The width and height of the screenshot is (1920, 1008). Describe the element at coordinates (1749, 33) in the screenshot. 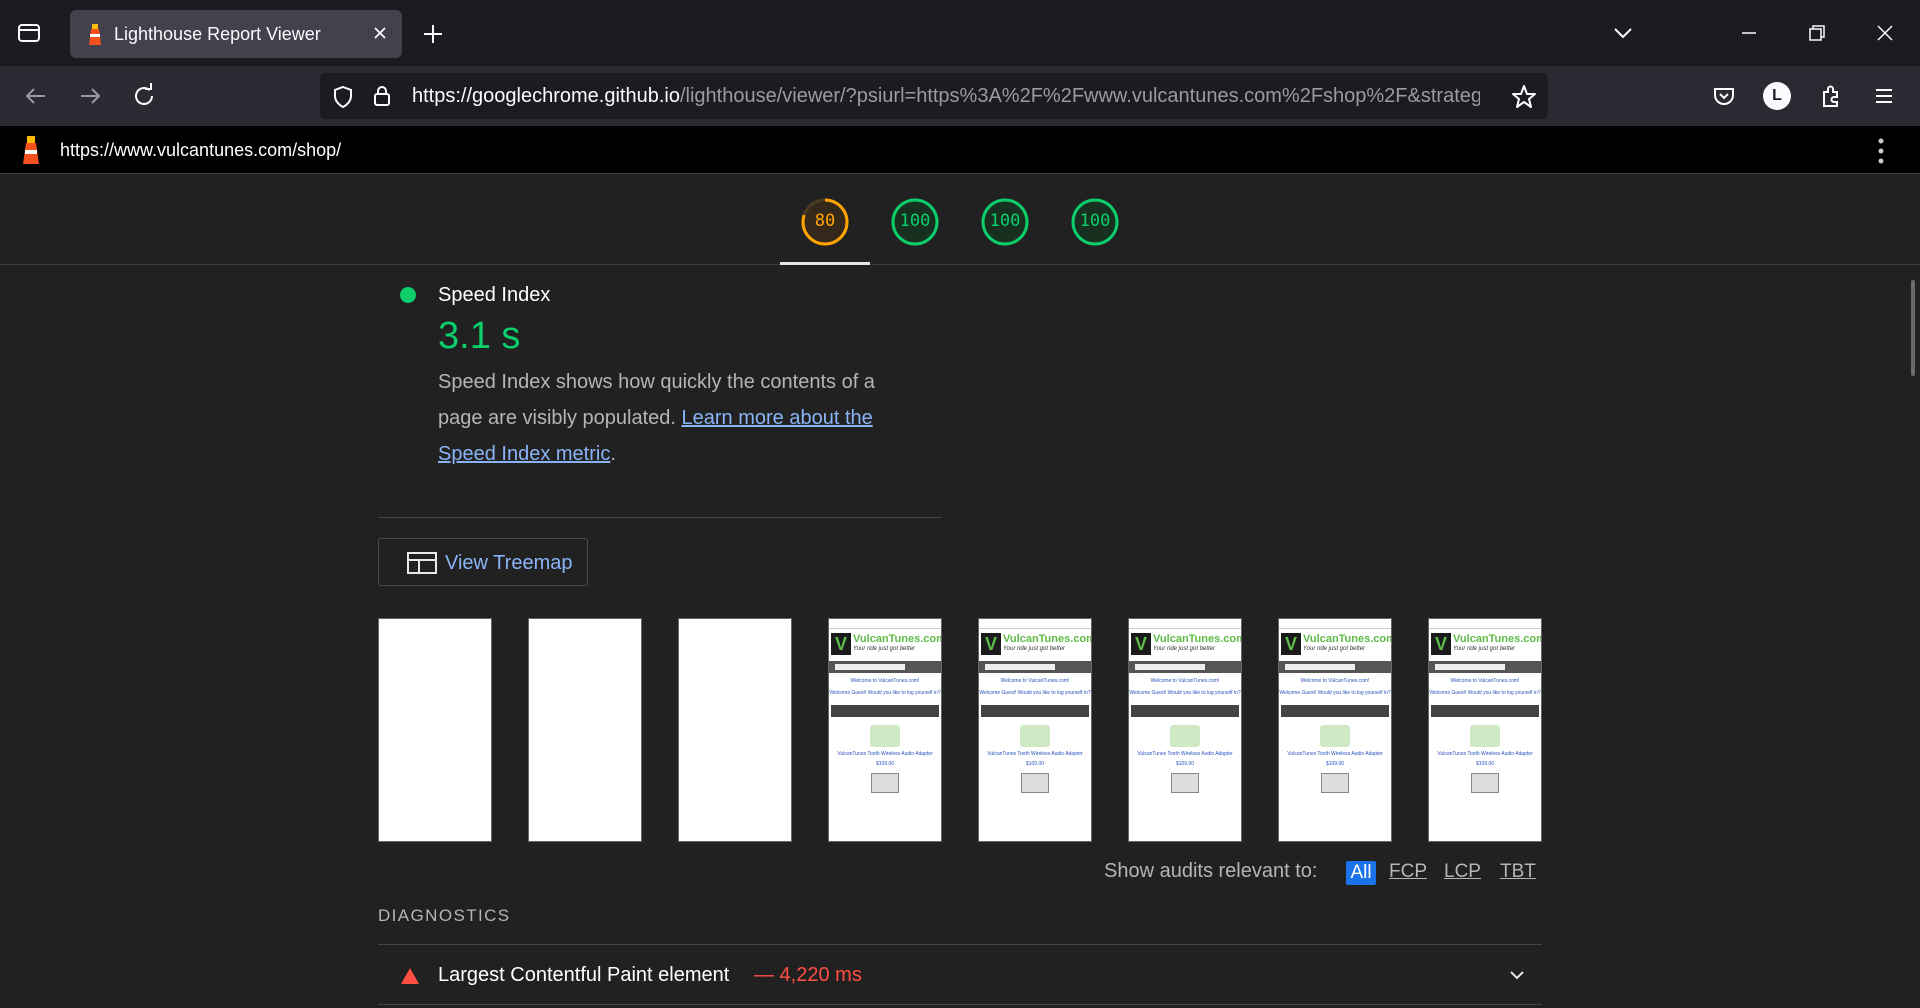

I see `minimize-icon` at that location.